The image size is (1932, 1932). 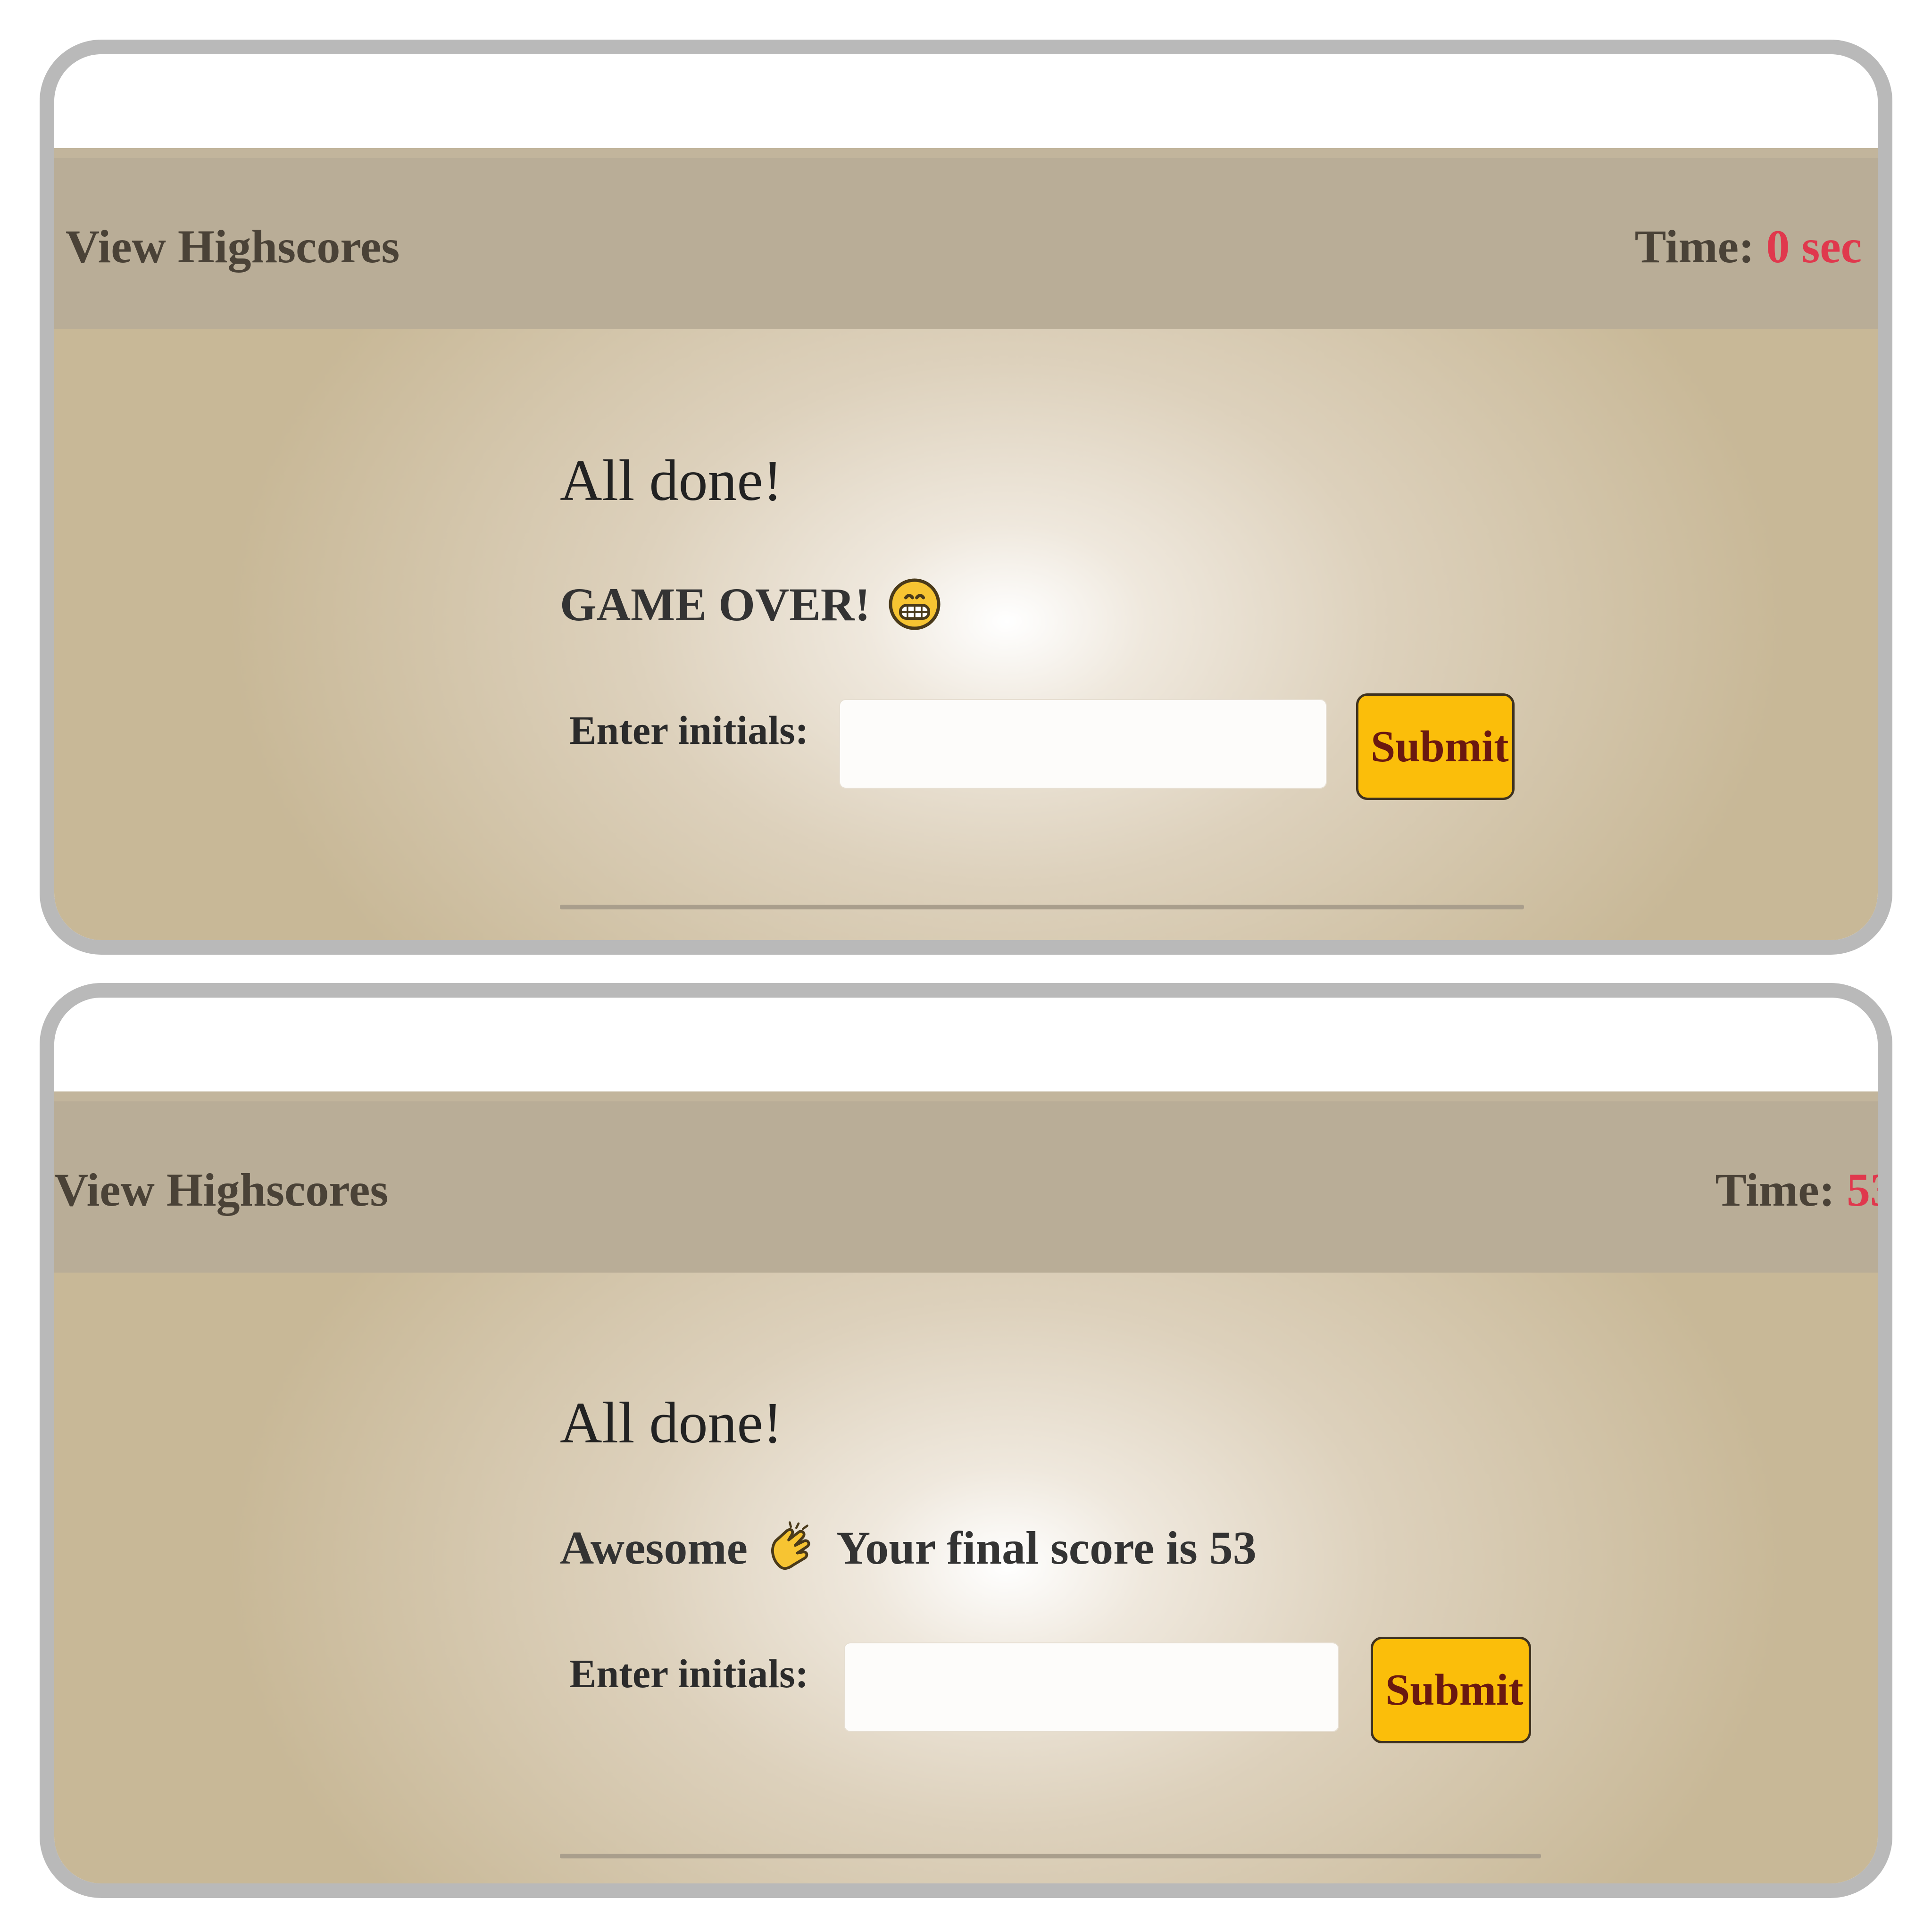 I want to click on result-text: GAME OVER!, so click(x=715, y=605).